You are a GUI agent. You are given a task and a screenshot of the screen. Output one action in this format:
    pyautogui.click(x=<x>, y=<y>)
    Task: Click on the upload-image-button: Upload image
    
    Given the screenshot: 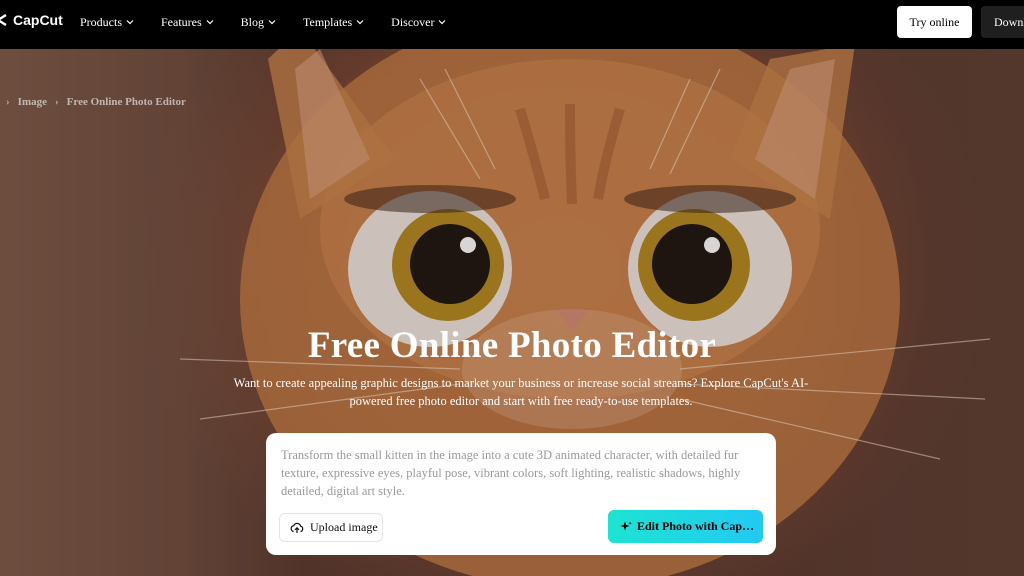 What is the action you would take?
    pyautogui.click(x=331, y=527)
    